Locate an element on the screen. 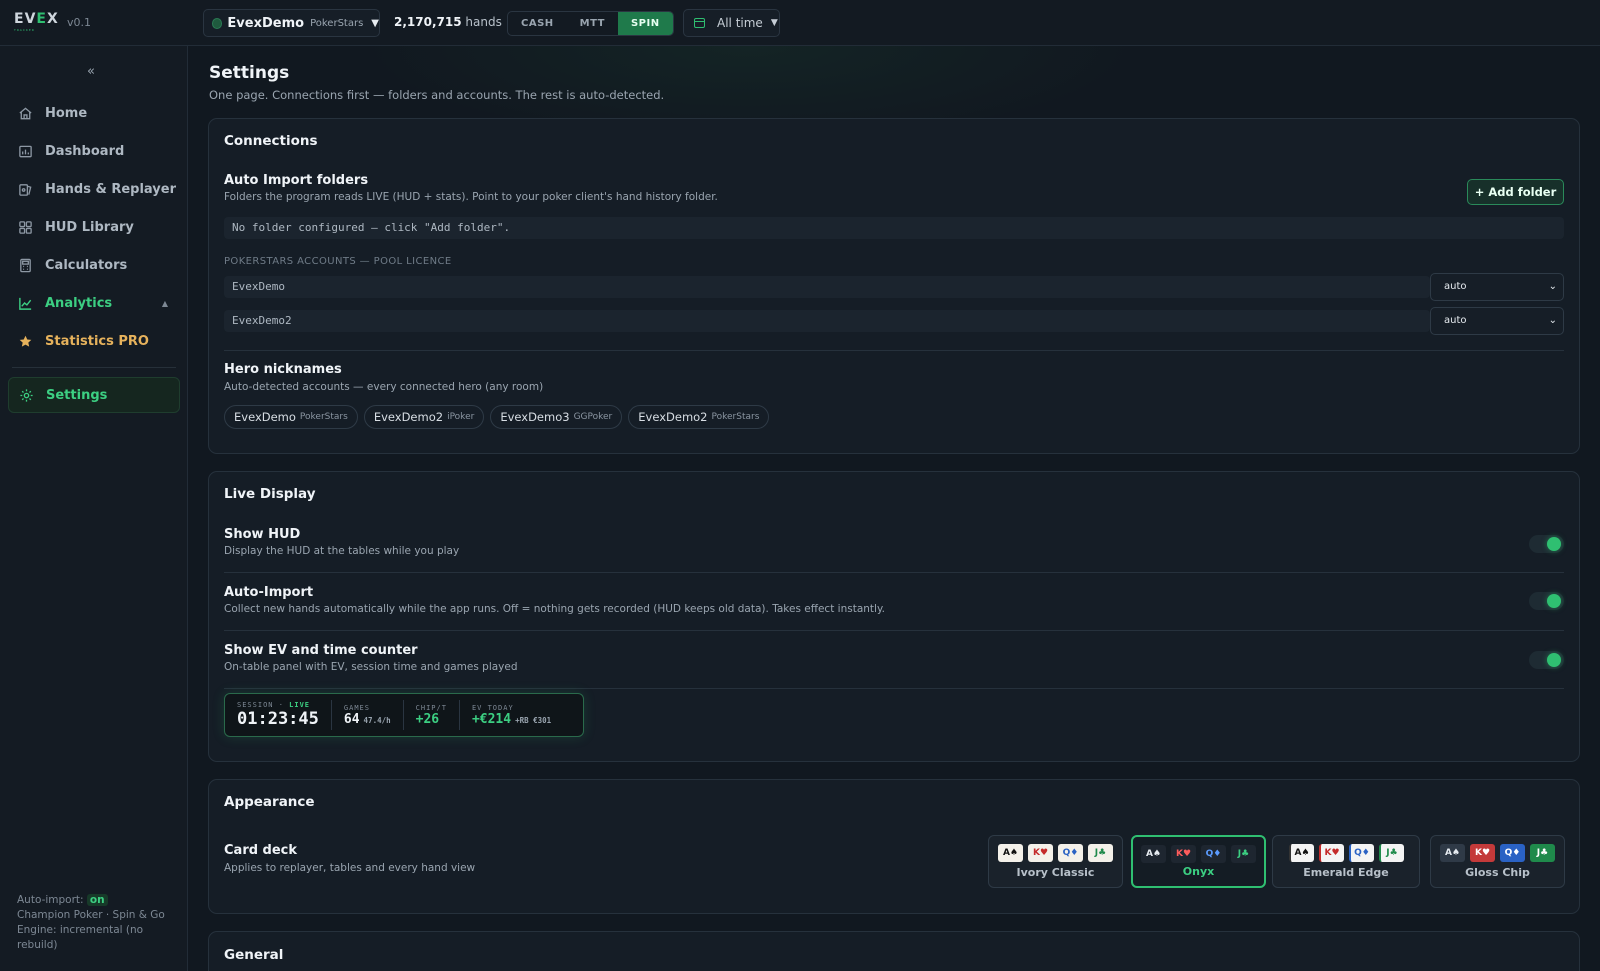 This screenshot has height=971, width=1600. sidebar-divider is located at coordinates (94, 367).